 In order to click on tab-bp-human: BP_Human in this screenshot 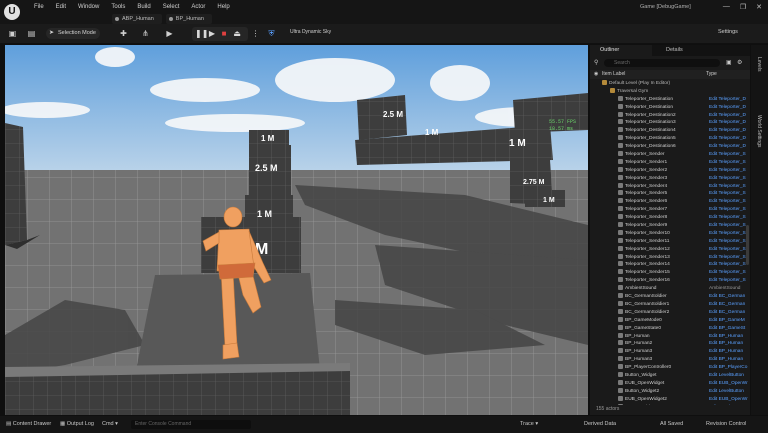, I will do `click(188, 19)`.